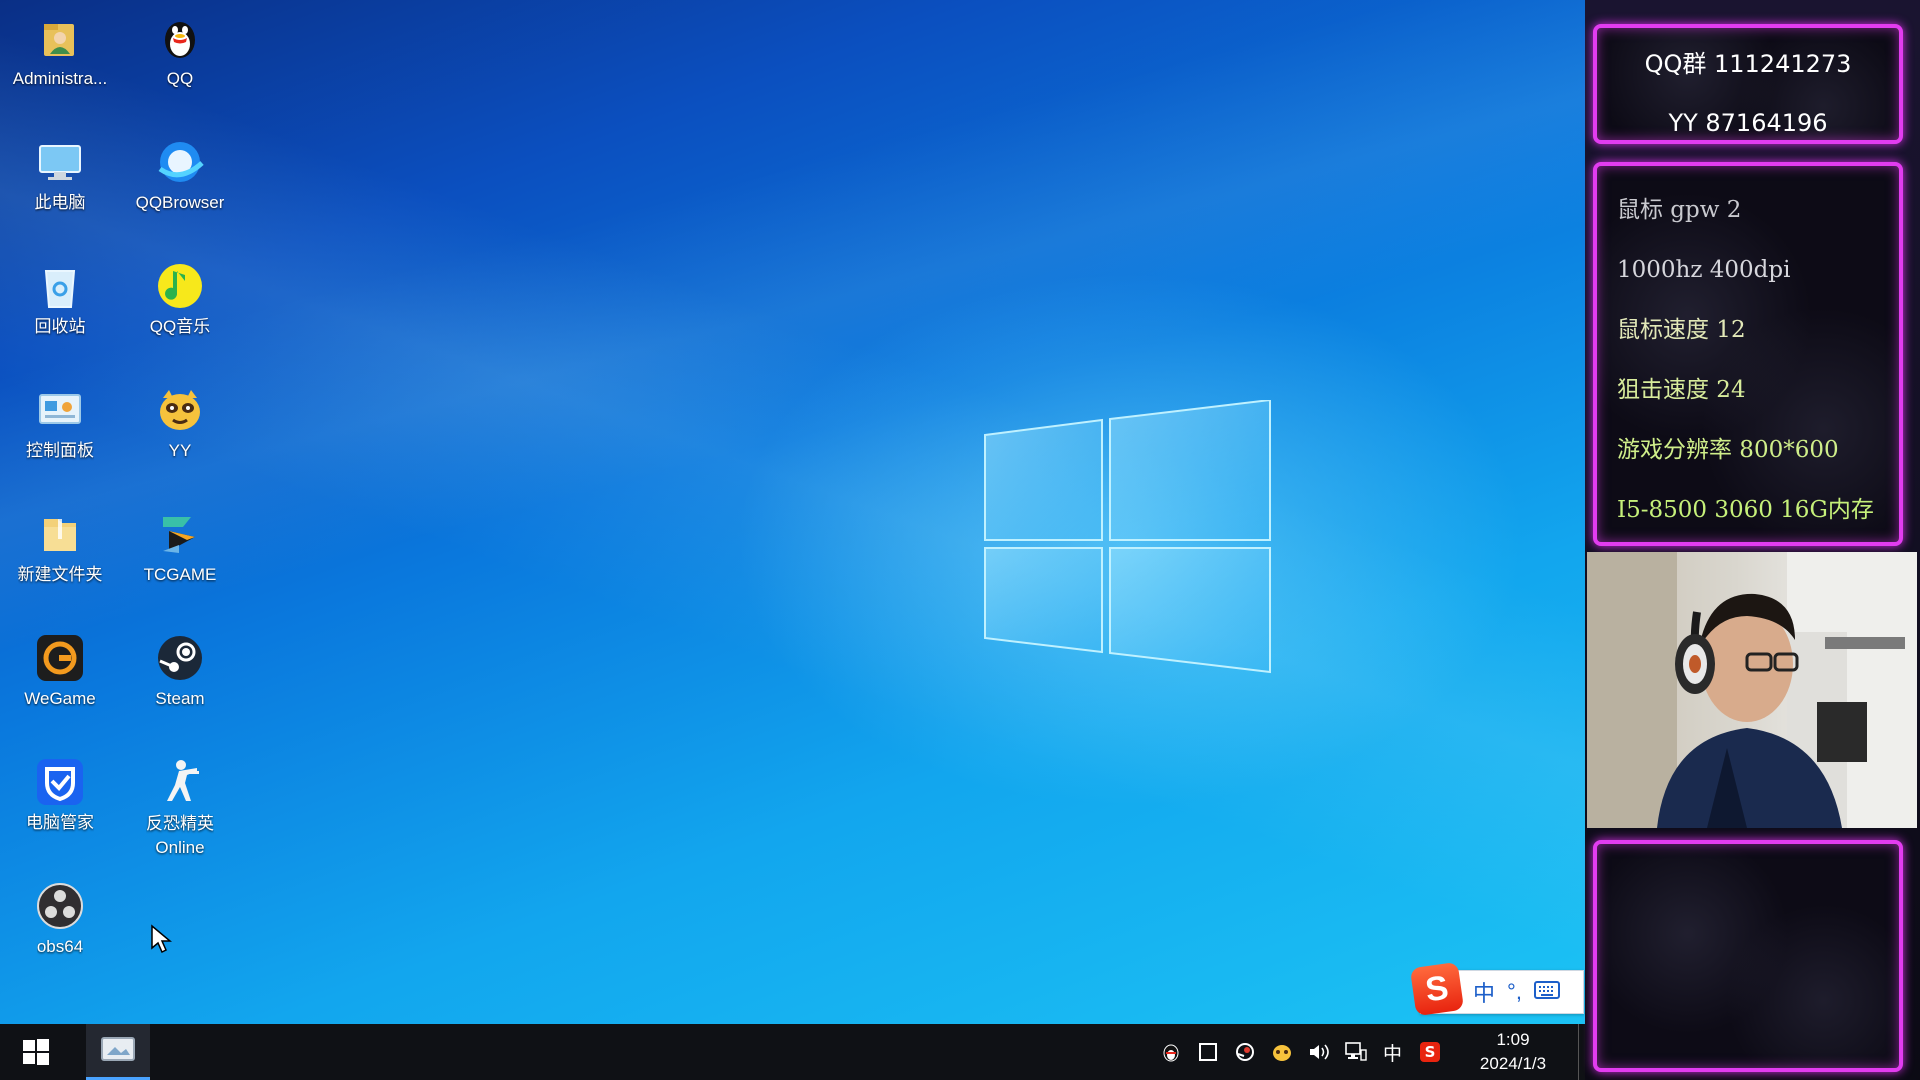 The image size is (1920, 1080). I want to click on desktop-icon-counter-strike-online: 反恐精英 Online, so click(180, 818).